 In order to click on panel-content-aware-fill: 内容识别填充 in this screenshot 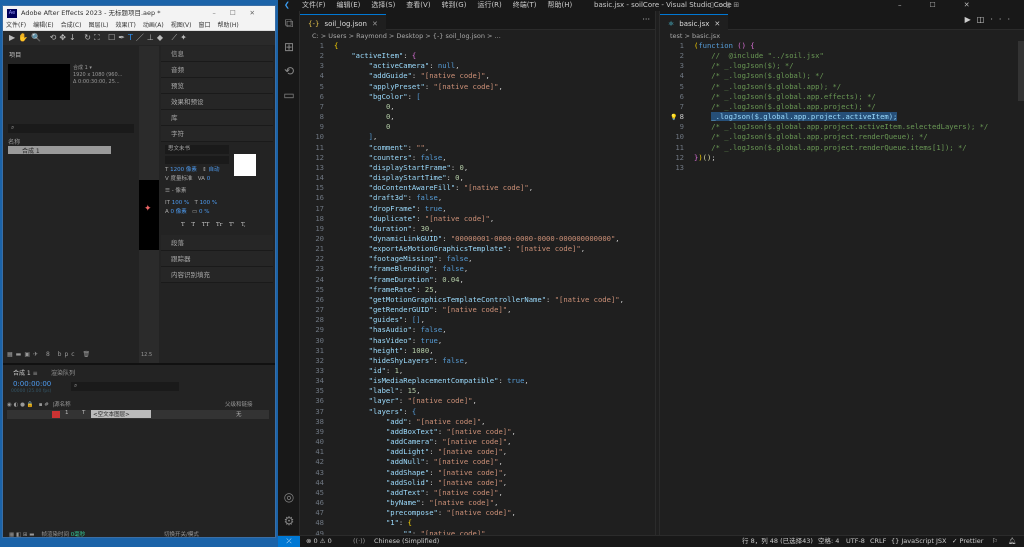, I will do `click(217, 275)`.